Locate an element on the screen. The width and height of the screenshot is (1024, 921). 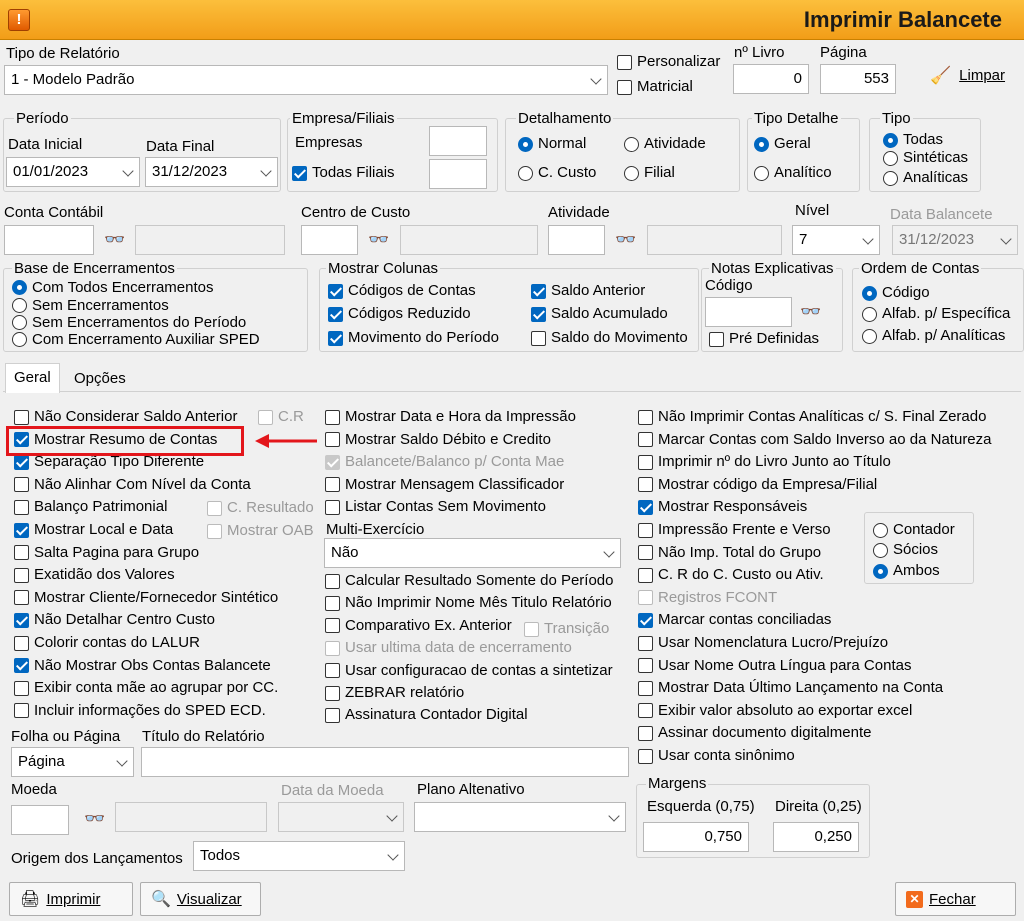
col3-option-13: Exibir valor absoluto ao exportar excel is located at coordinates (775, 711).